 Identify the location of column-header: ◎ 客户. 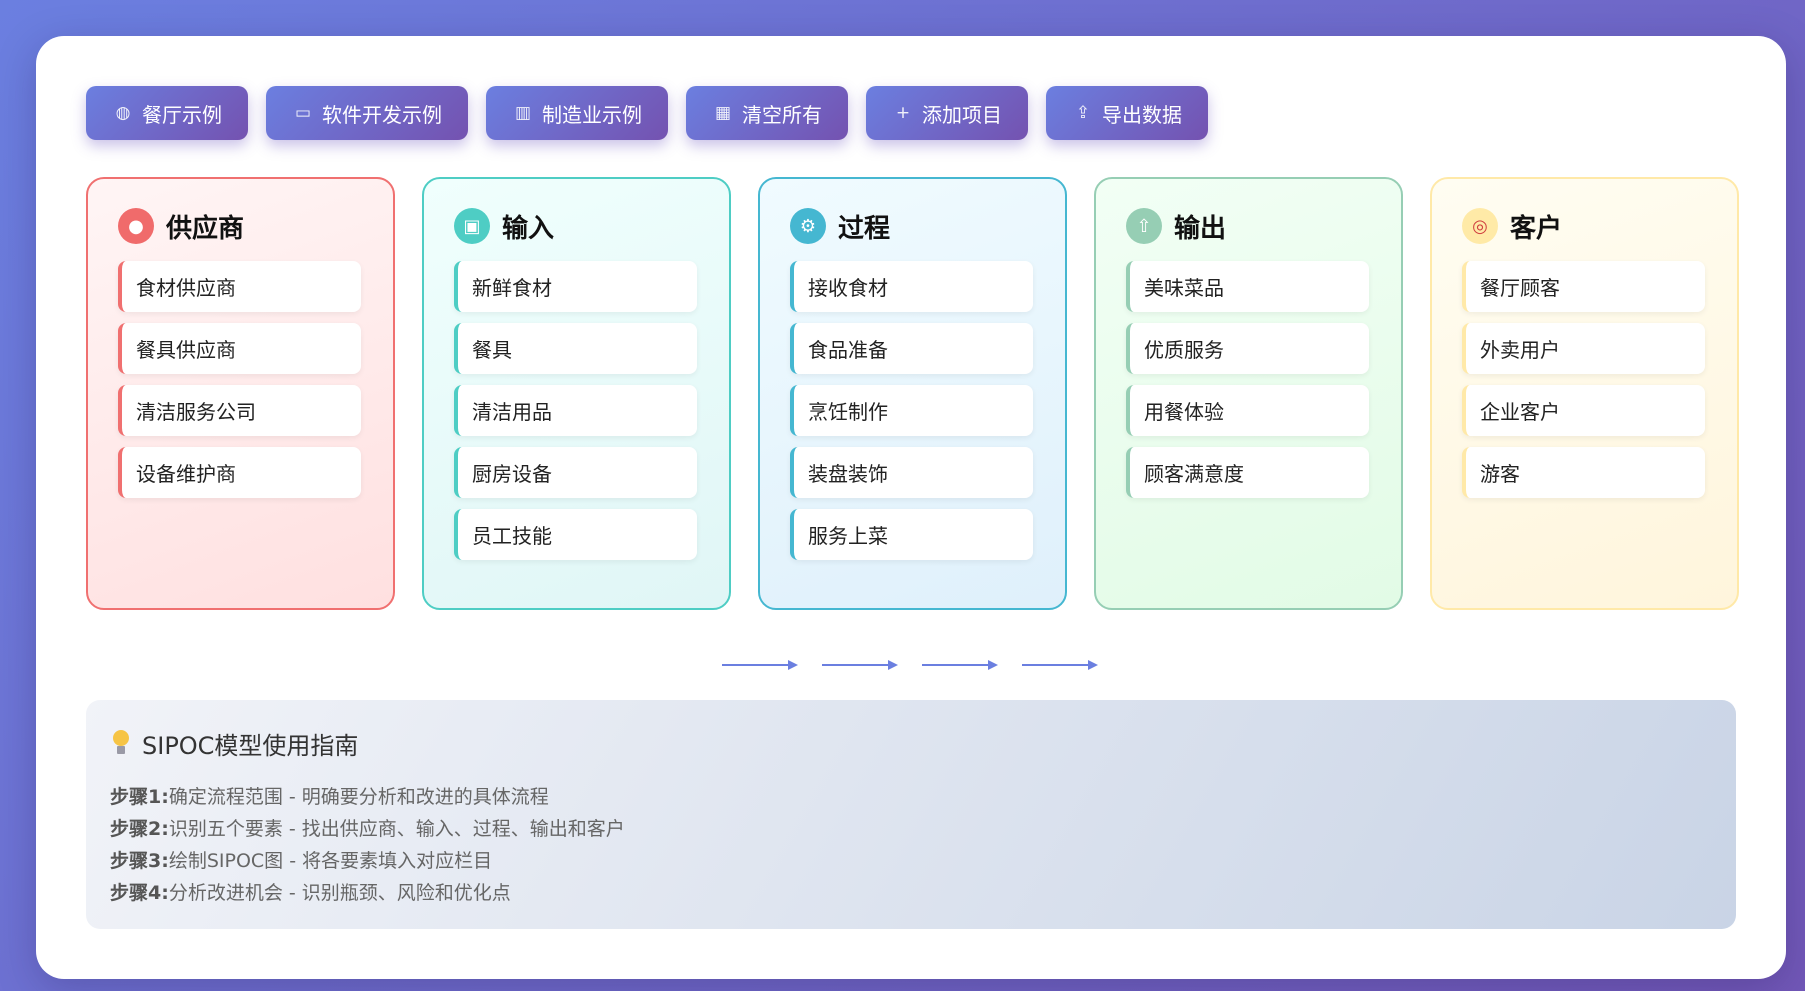
(1584, 226).